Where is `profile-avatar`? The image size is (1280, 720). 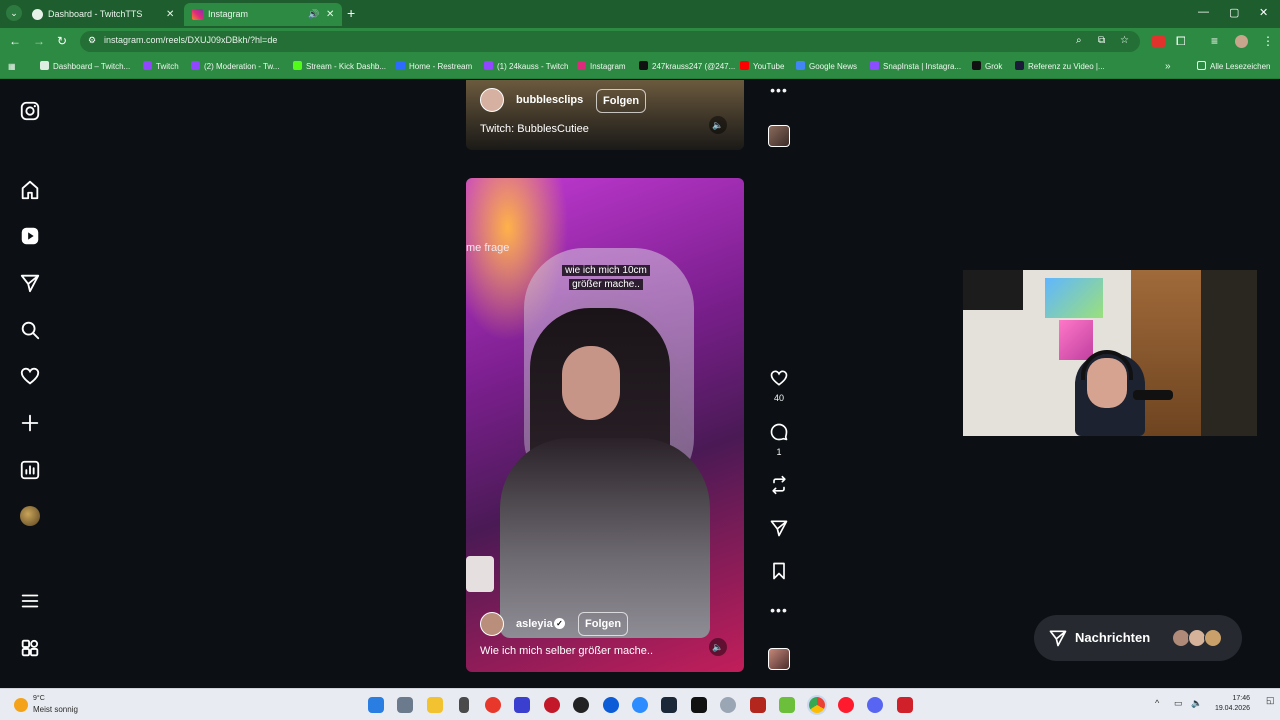
profile-avatar is located at coordinates (30, 516).